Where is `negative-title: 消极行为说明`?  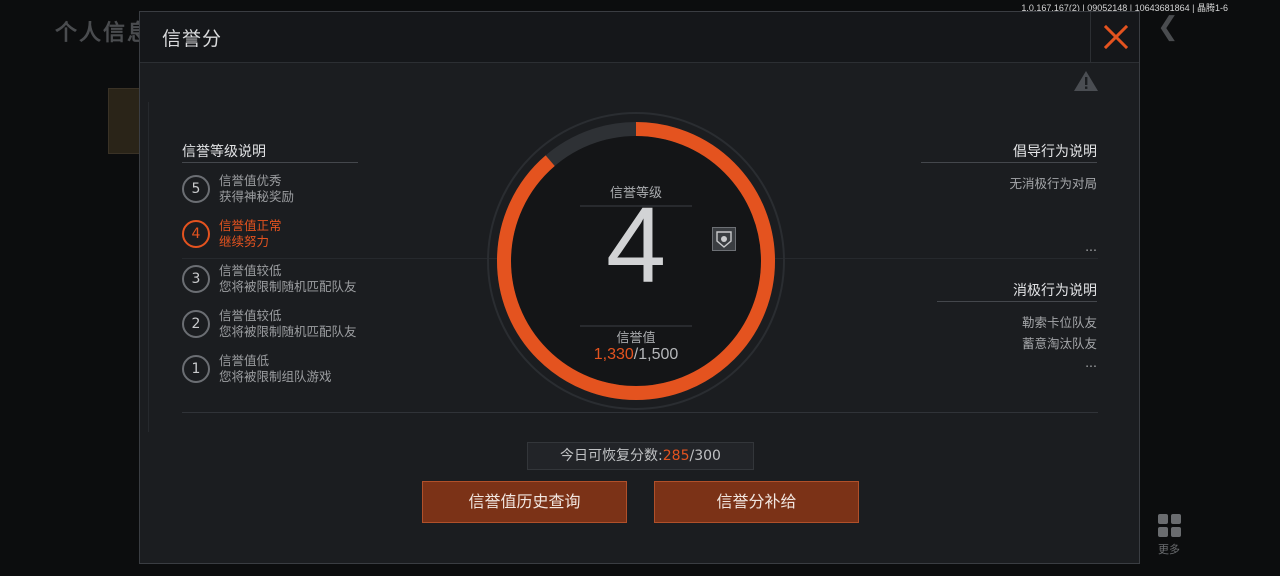
negative-title: 消极行为说明 is located at coordinates (1055, 291).